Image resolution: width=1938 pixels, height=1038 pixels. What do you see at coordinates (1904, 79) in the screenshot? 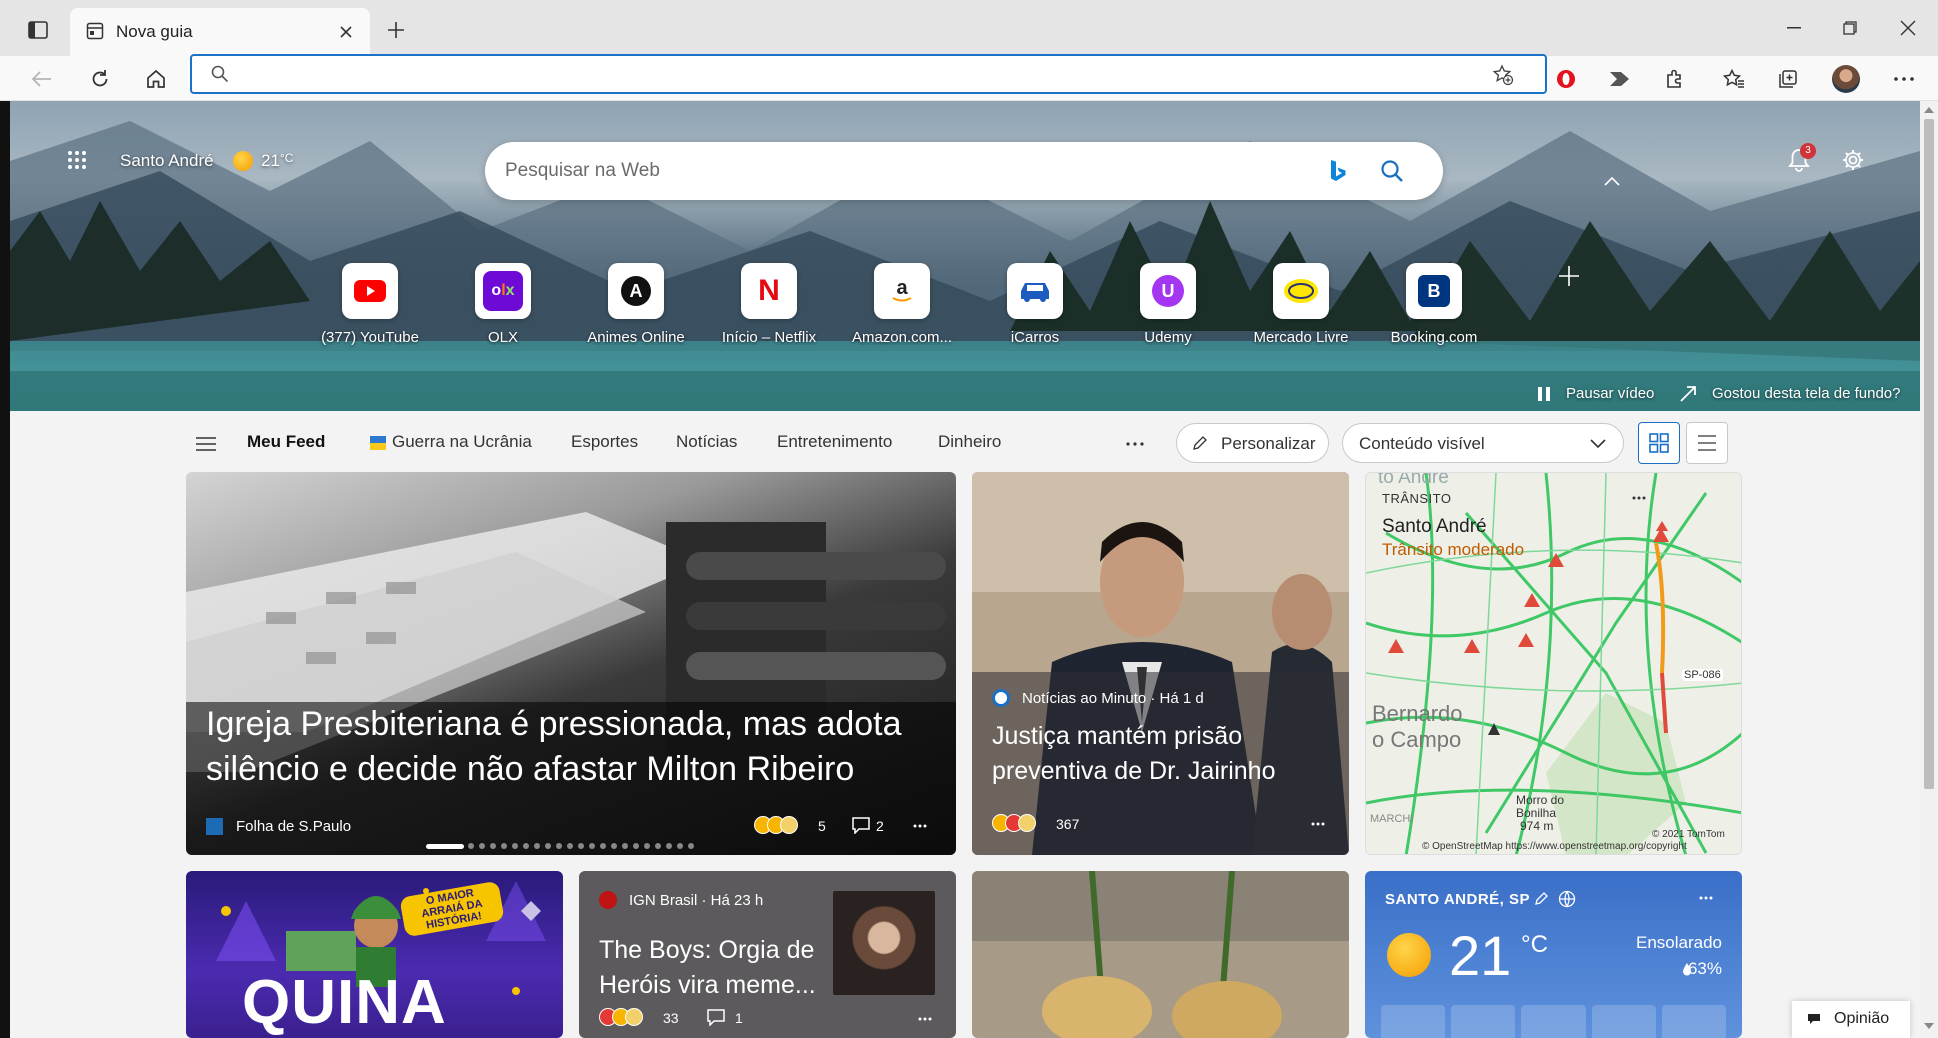
I see `more-options-icon` at bounding box center [1904, 79].